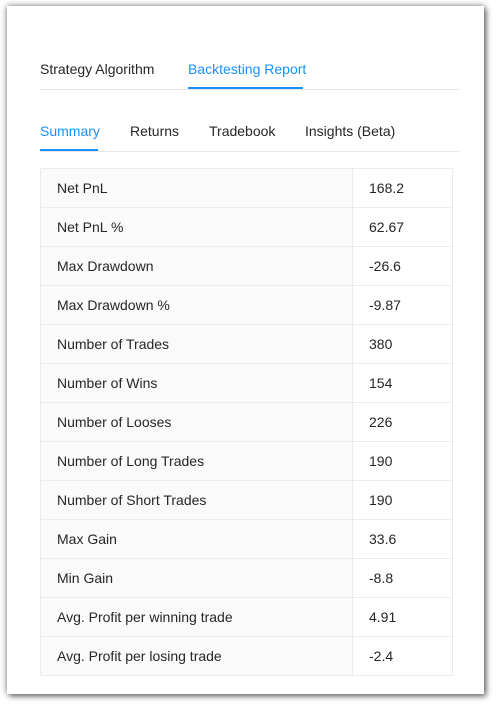 The image size is (499, 712). Describe the element at coordinates (197, 227) in the screenshot. I see `metric-label: Net PnL %` at that location.